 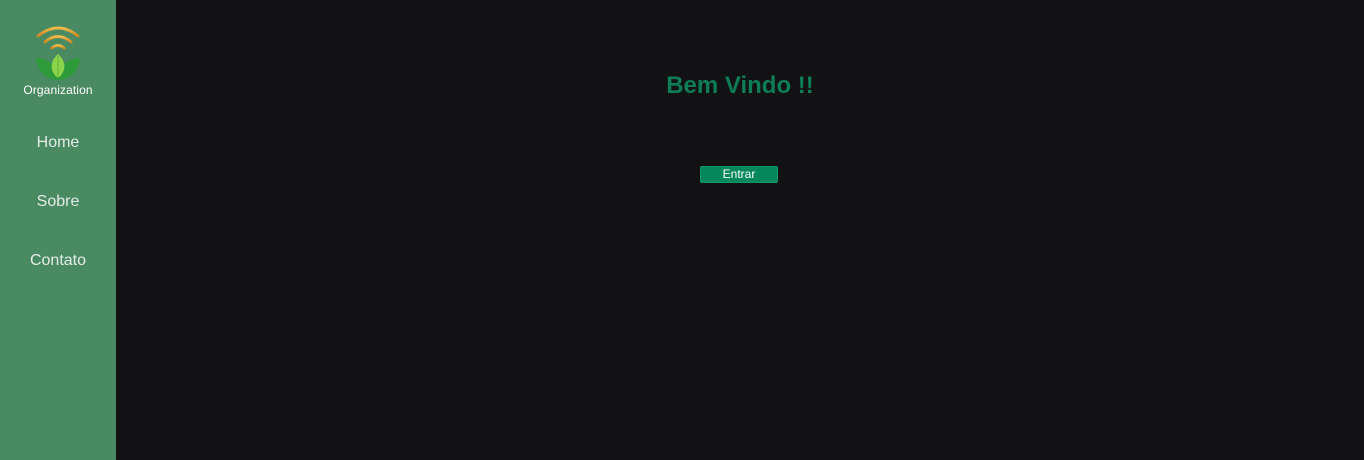 I want to click on sidebar: Organization Home Sobre Contato, so click(x=58, y=230).